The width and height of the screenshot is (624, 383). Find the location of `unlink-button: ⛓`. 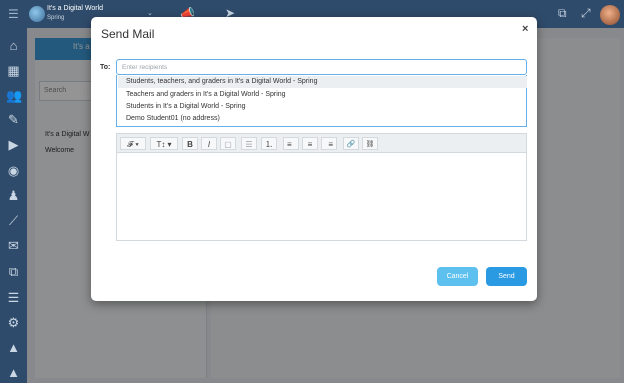

unlink-button: ⛓ is located at coordinates (370, 143).